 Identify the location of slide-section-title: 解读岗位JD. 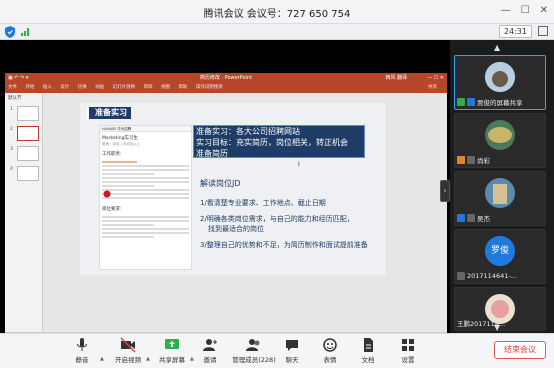
(220, 183).